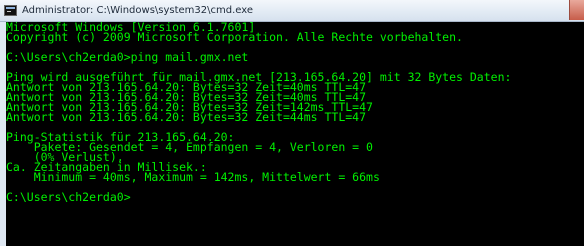 The height and width of the screenshot is (246, 584). Describe the element at coordinates (127, 57) in the screenshot. I see `console-line: C:\Users\ch2erda0>ping mail.gmx.net` at that location.